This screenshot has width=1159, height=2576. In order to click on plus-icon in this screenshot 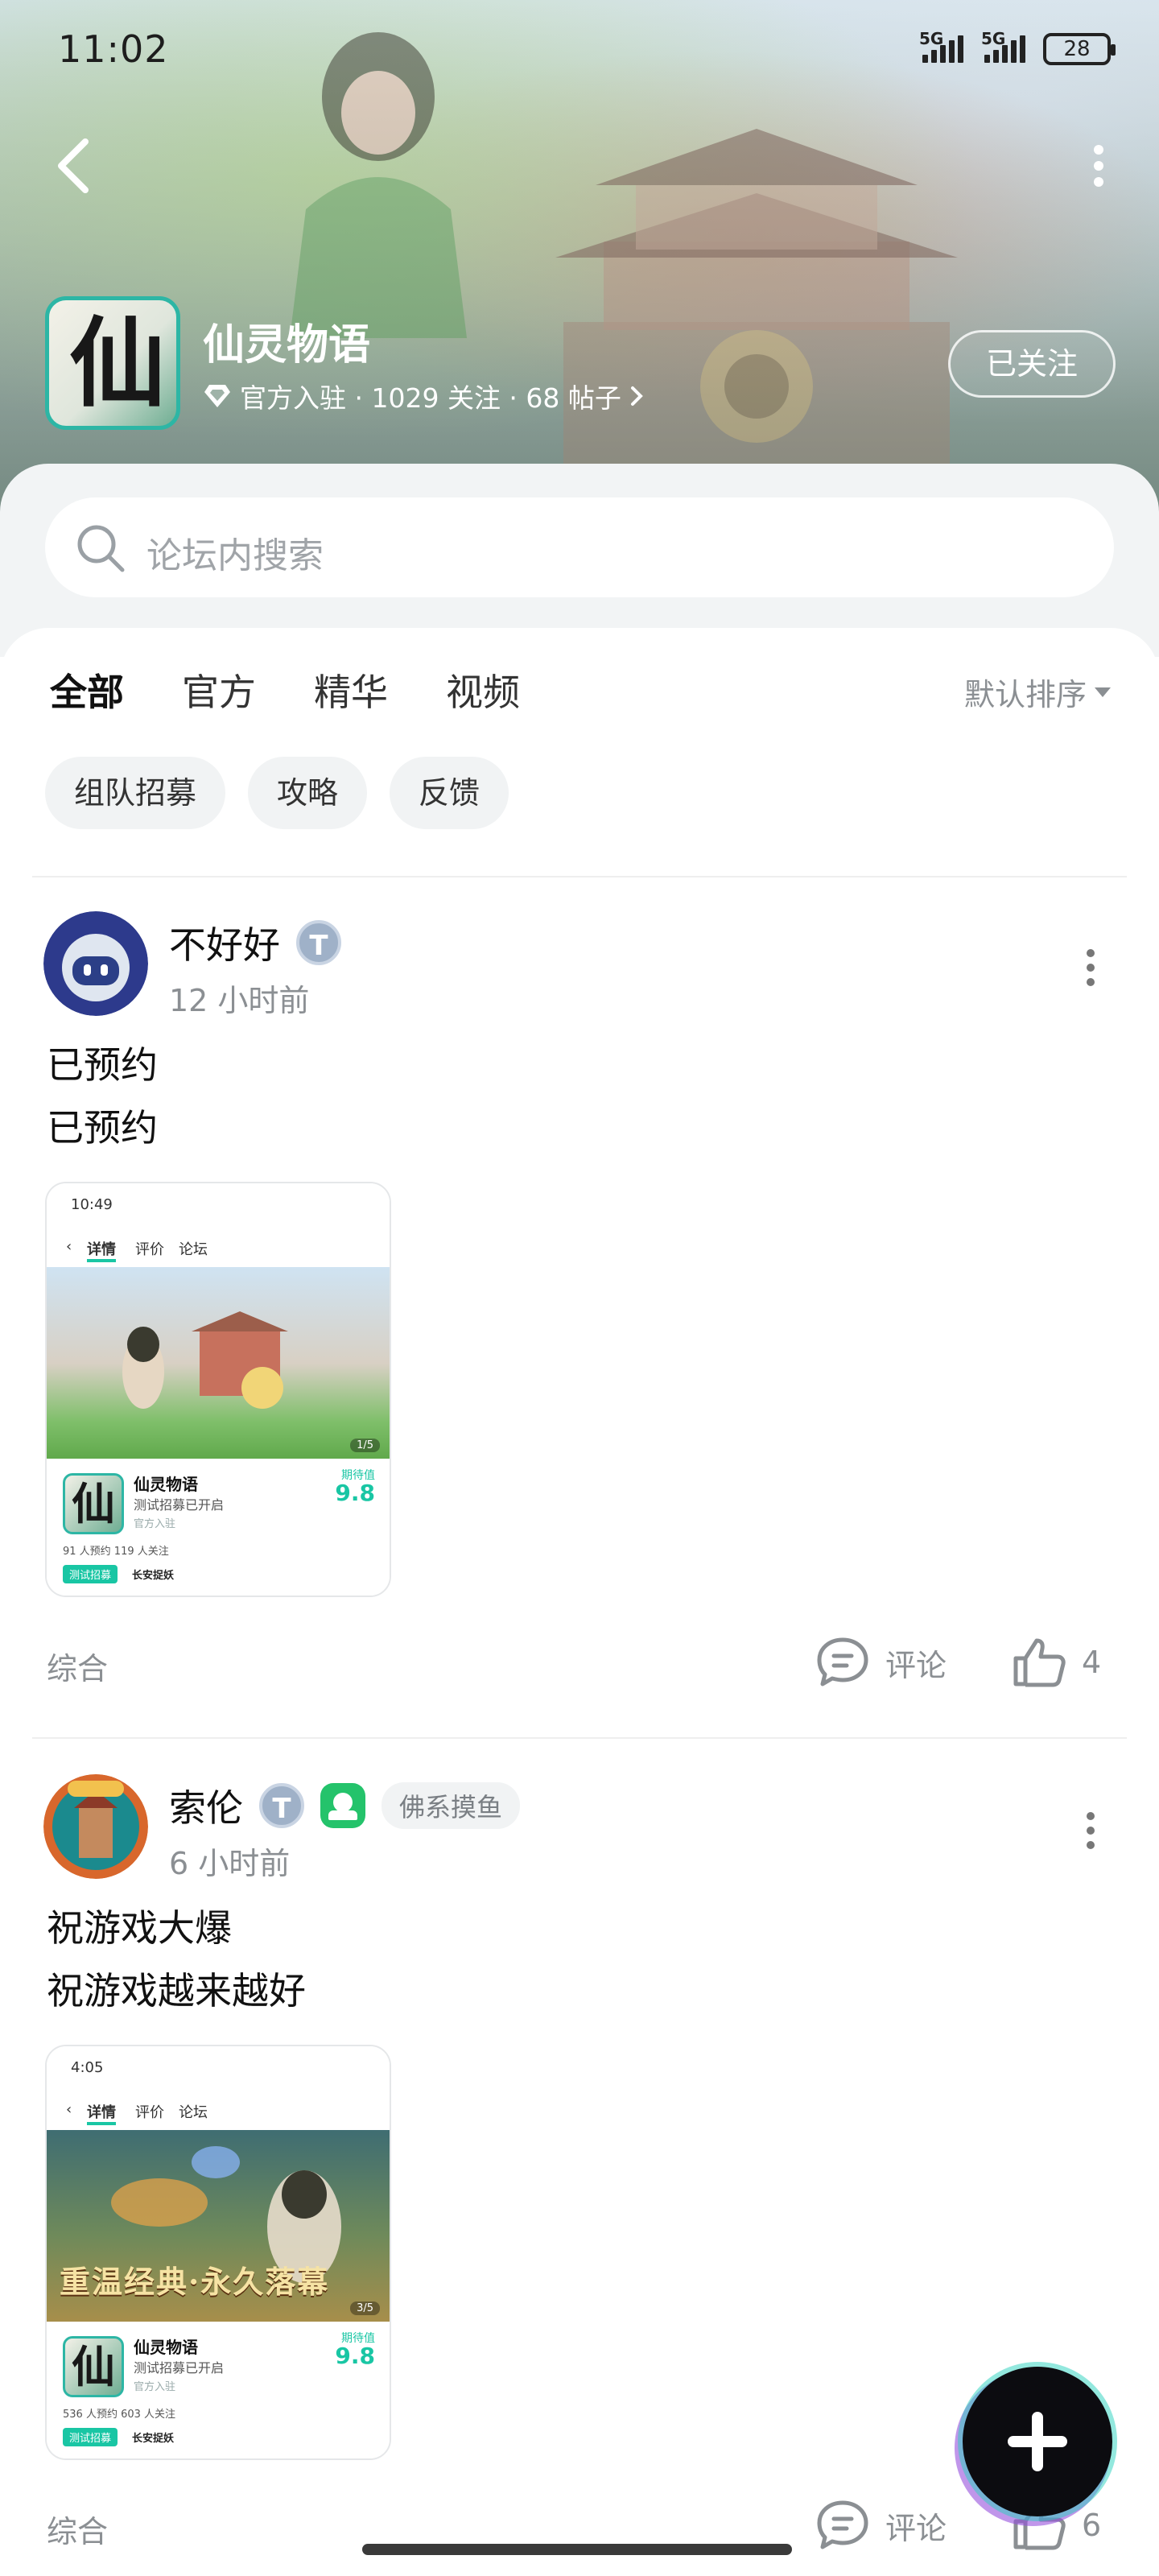, I will do `click(1037, 2441)`.